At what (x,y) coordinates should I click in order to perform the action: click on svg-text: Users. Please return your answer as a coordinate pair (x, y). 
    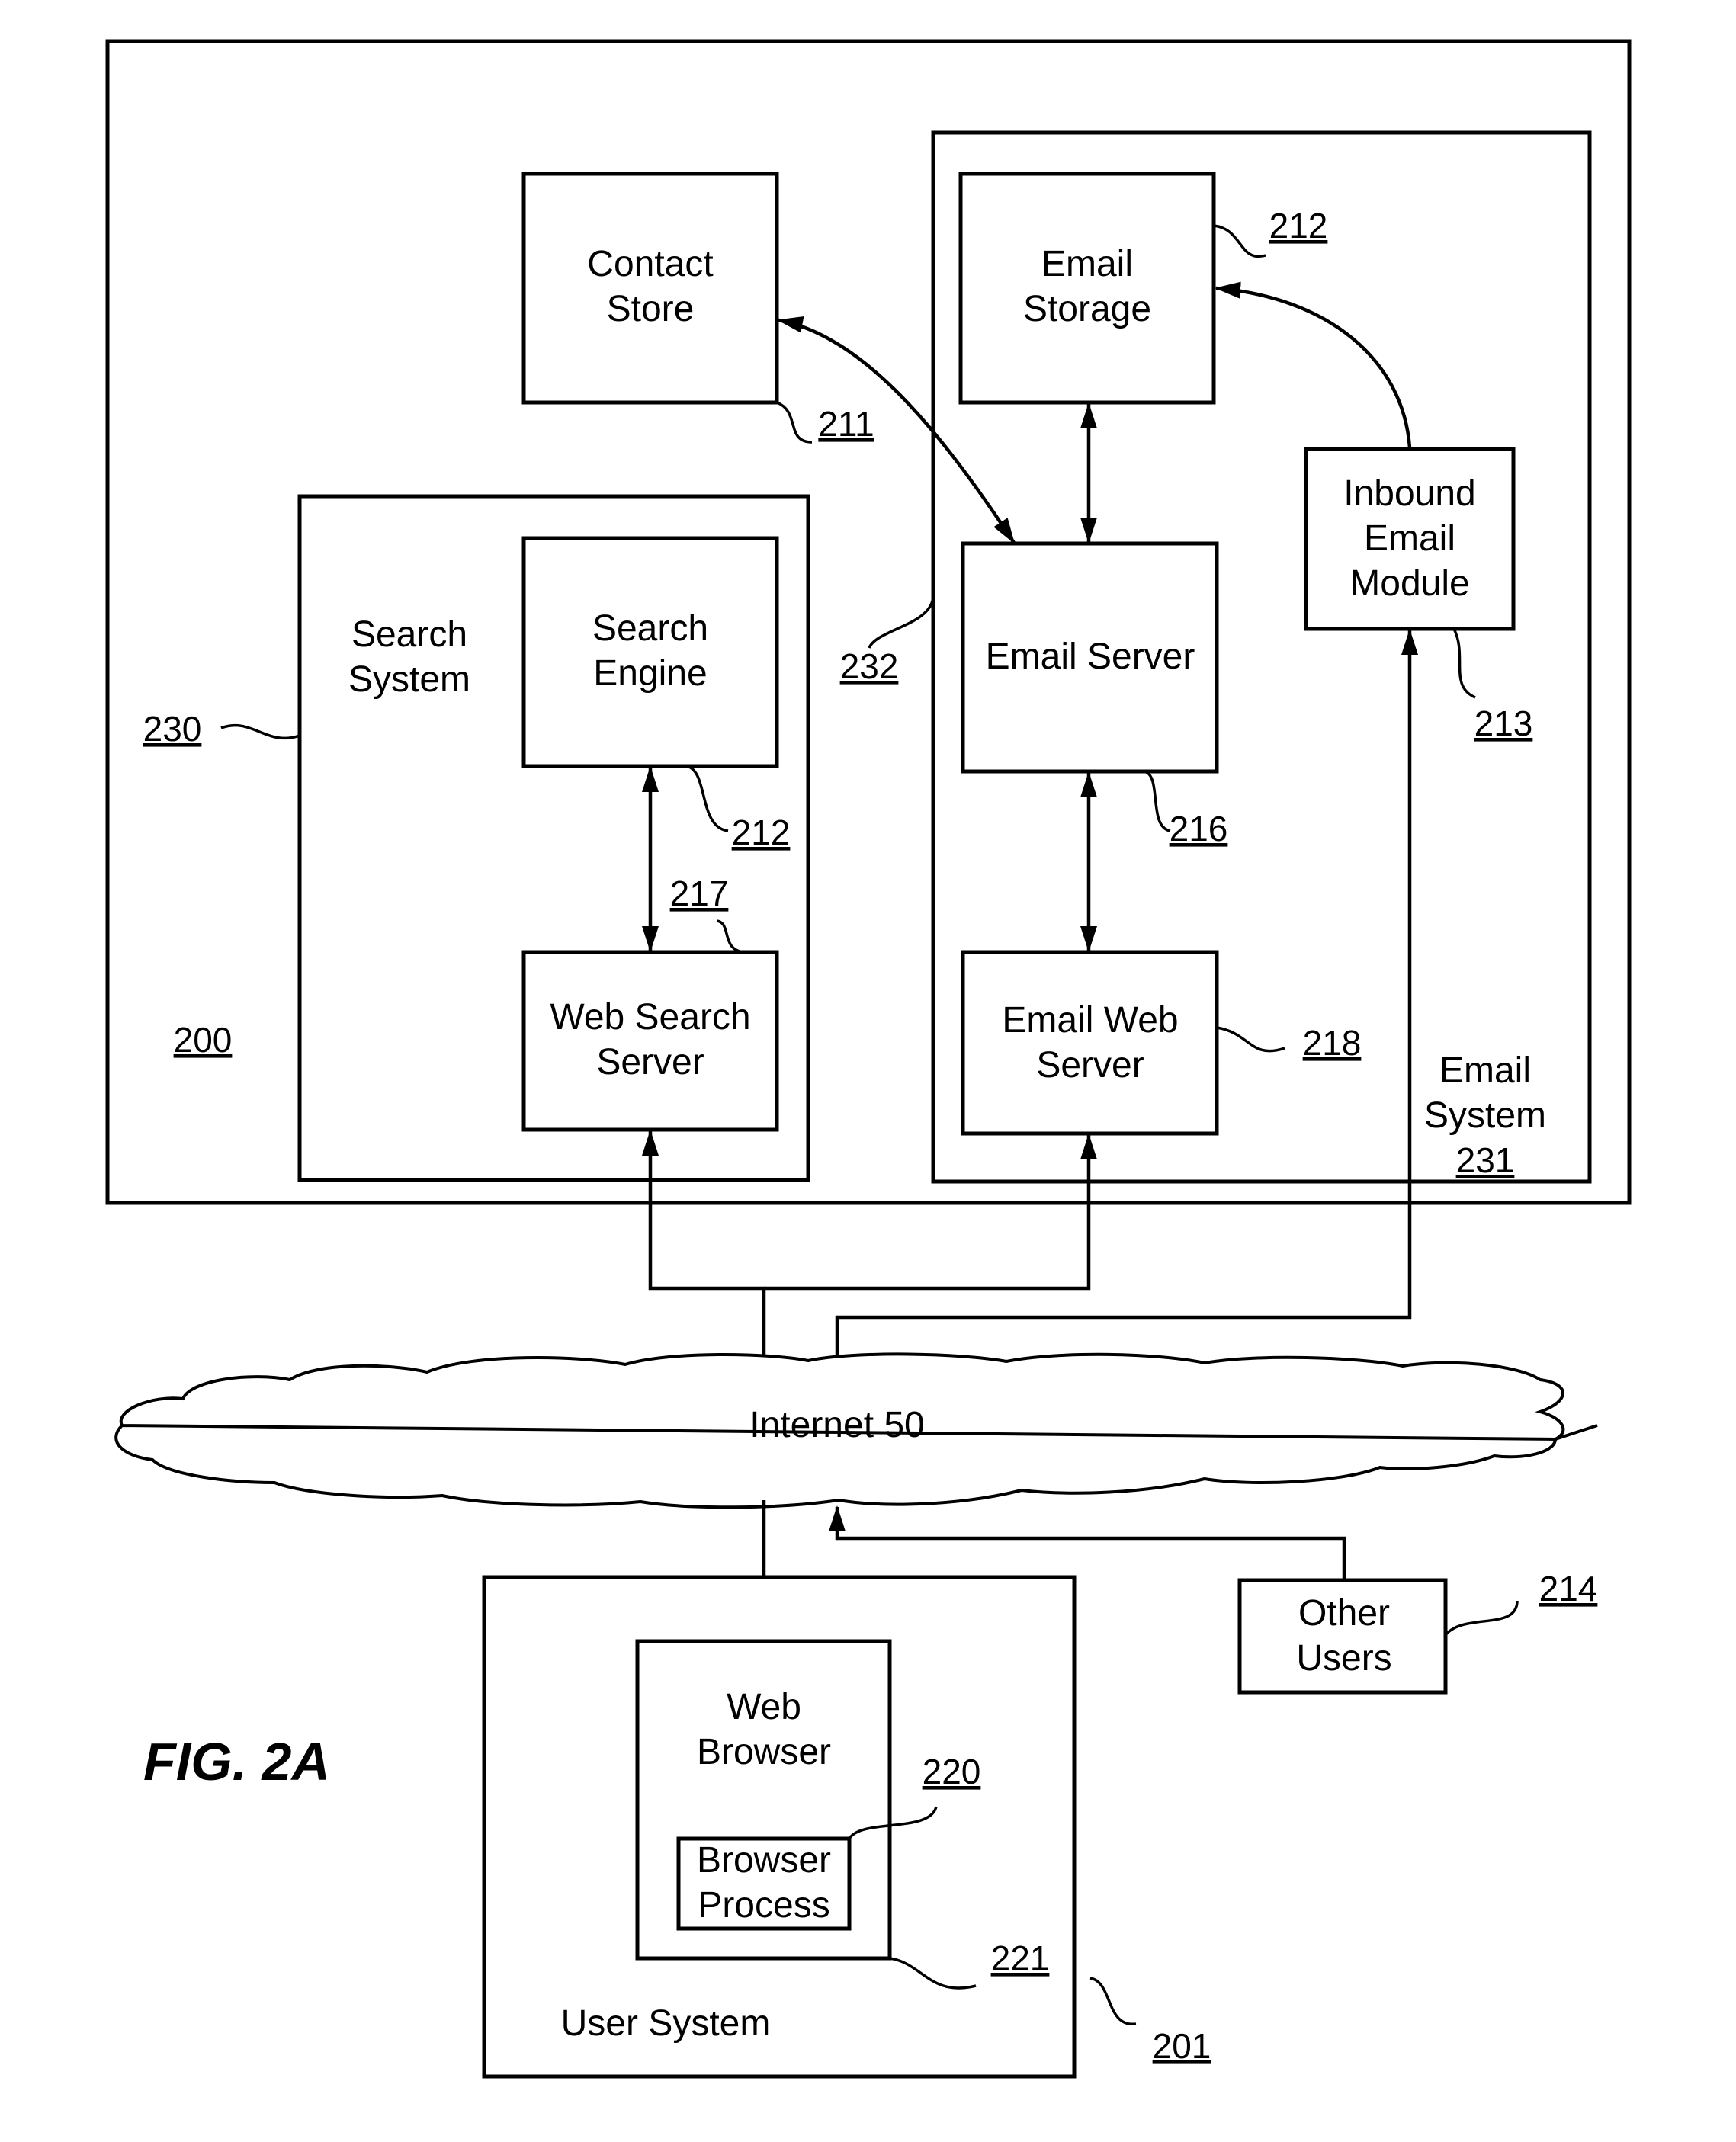
    Looking at the image, I should click on (1343, 1659).